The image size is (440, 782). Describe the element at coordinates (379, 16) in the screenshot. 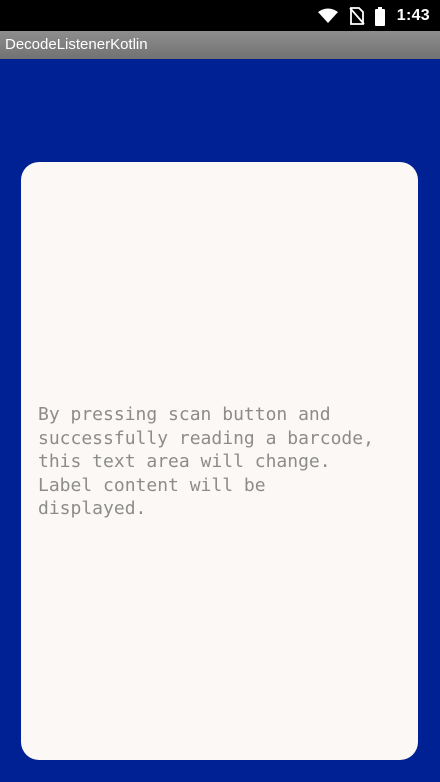

I see `battery-icon` at that location.